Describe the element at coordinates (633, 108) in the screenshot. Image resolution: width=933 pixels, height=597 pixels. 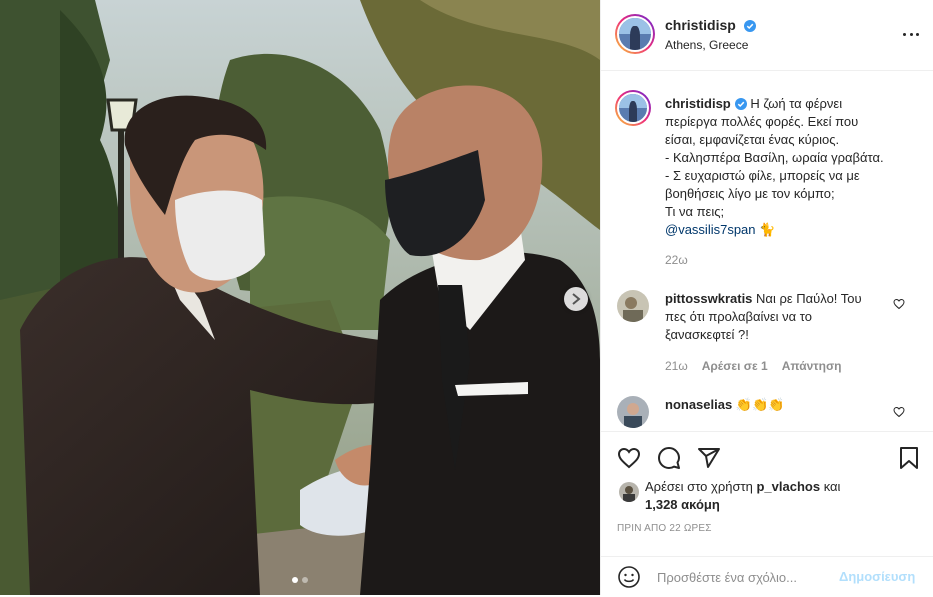
I see `caption-avatar` at that location.